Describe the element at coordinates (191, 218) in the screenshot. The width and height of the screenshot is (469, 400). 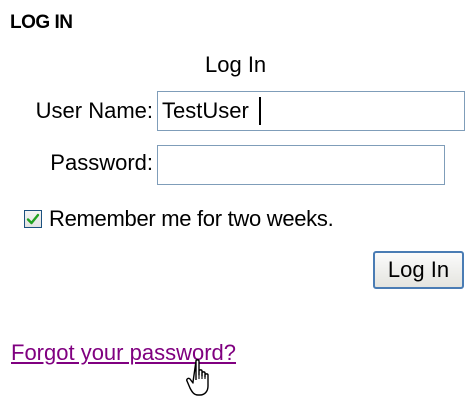
I see `remember-me-label: Remember me for two weeks.` at that location.